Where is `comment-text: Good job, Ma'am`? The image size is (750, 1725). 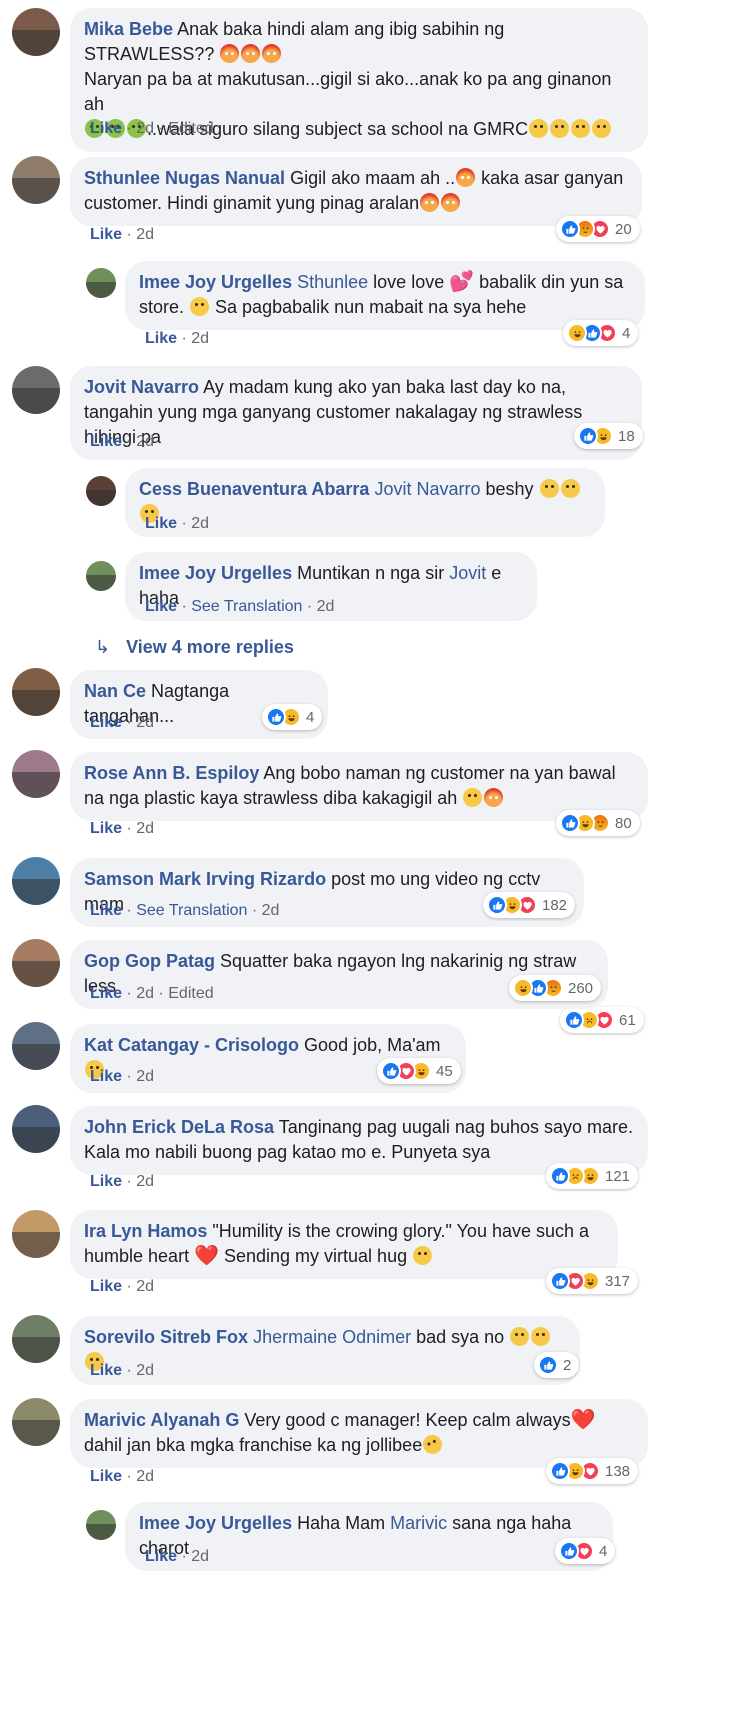 comment-text: Good job, Ma'am is located at coordinates (372, 1045).